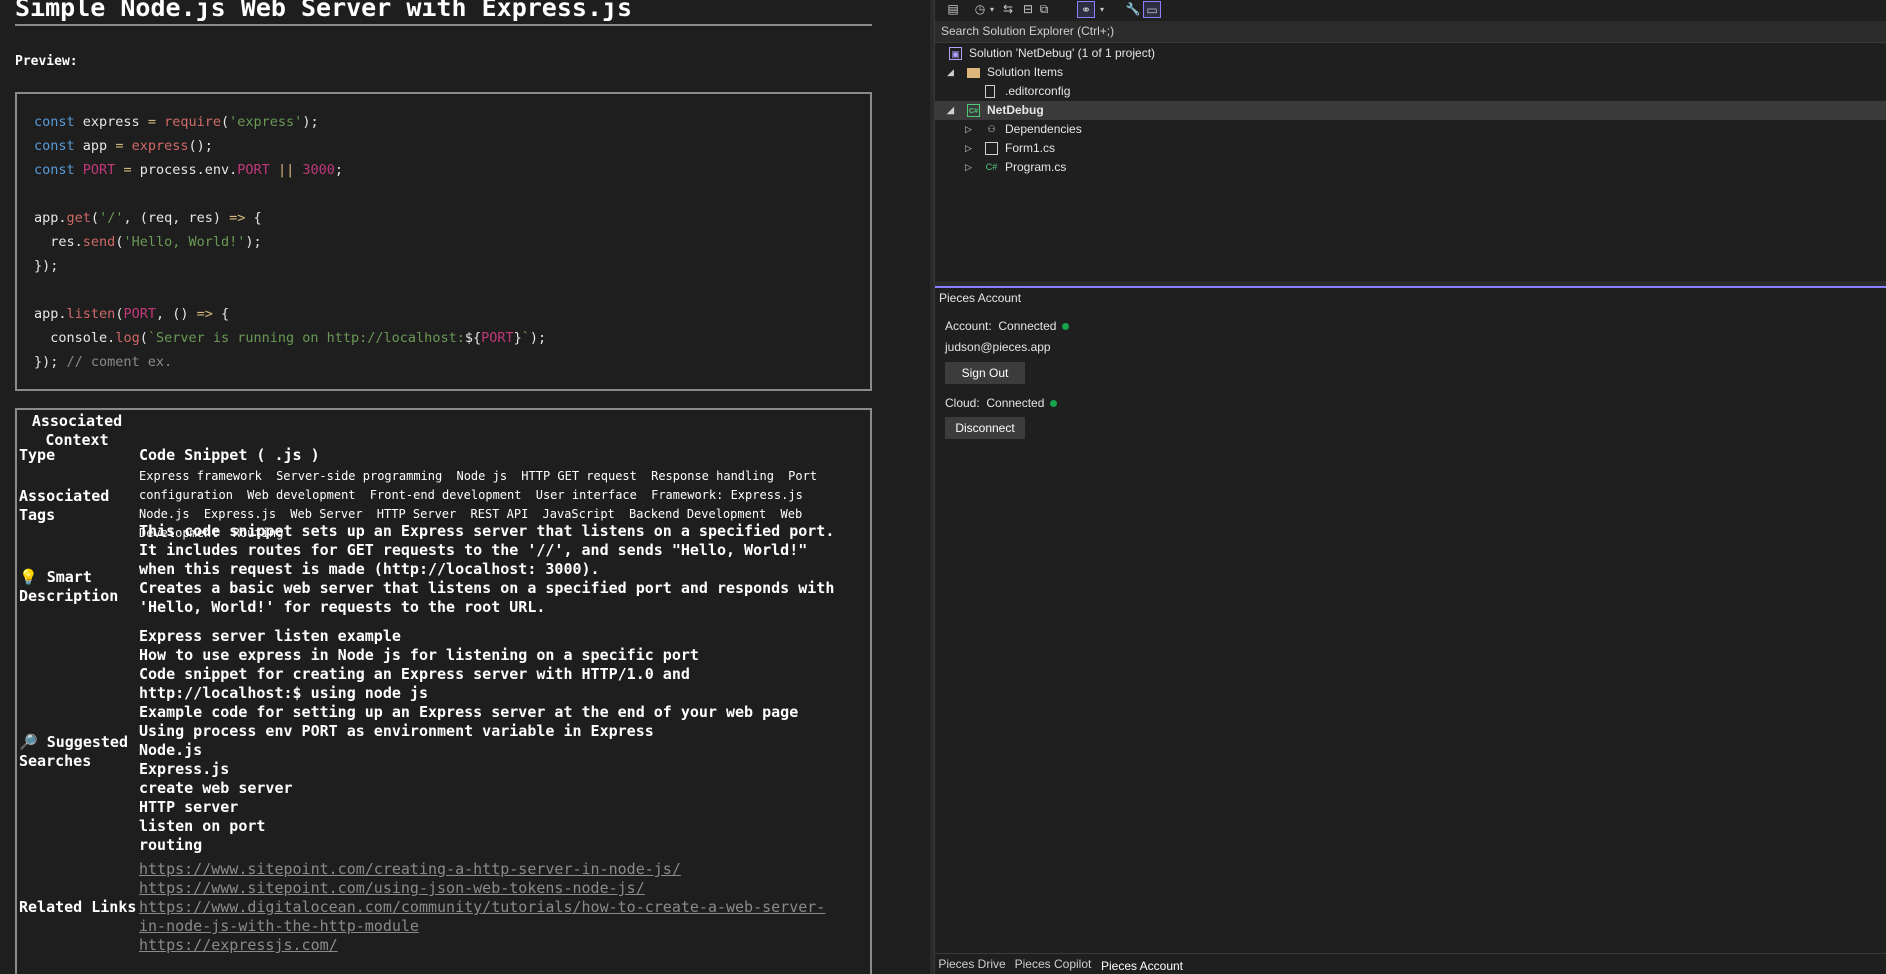 This screenshot has height=974, width=1886. What do you see at coordinates (1410, 72) in the screenshot?
I see `tree-item-solution-items: ◢ Solution Items` at bounding box center [1410, 72].